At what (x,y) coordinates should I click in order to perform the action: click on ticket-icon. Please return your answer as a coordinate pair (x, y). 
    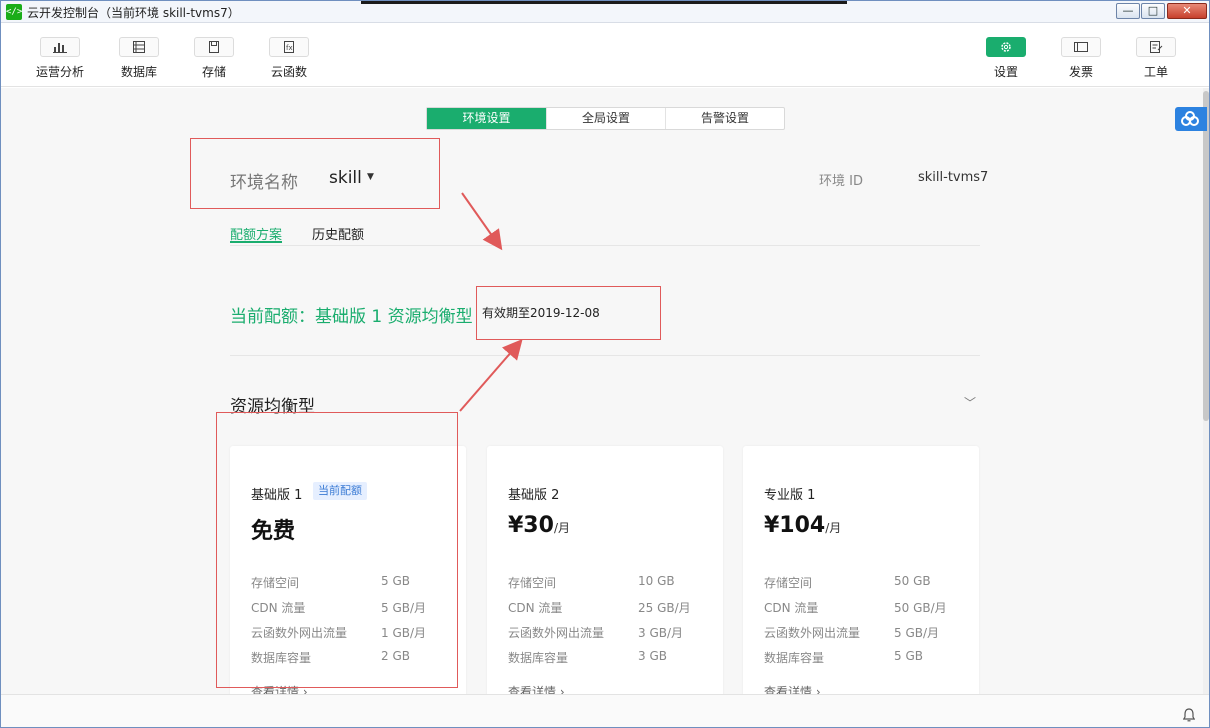
    Looking at the image, I should click on (1156, 47).